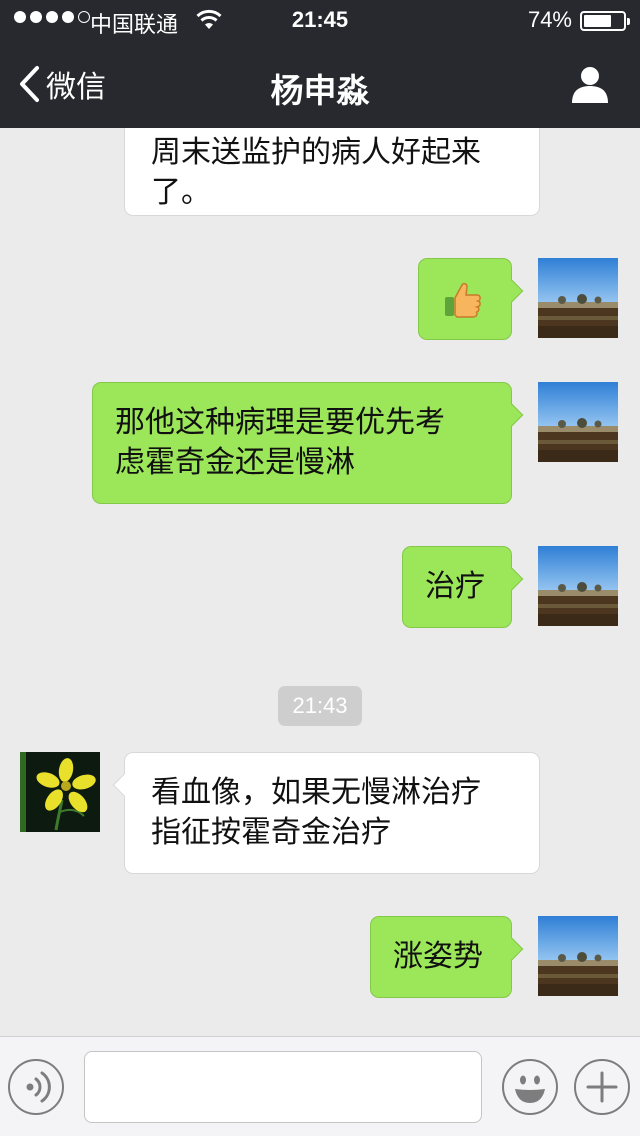  I want to click on status-bar: 中国联通 21:45 74%, so click(320, 20).